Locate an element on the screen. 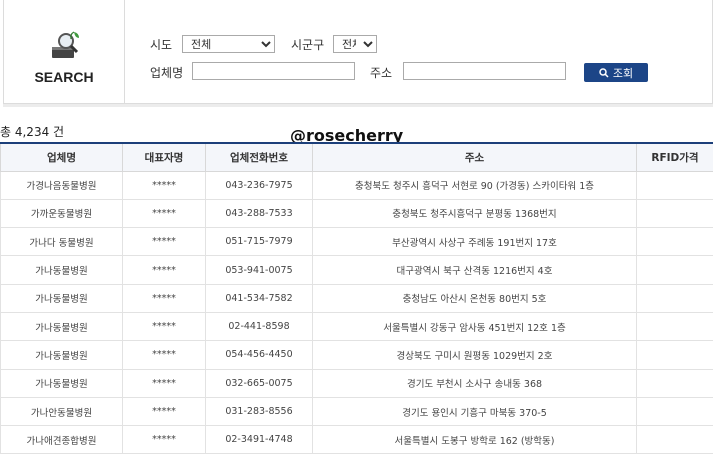 This screenshot has height=454, width=713. company-label: 업체명 is located at coordinates (166, 72).